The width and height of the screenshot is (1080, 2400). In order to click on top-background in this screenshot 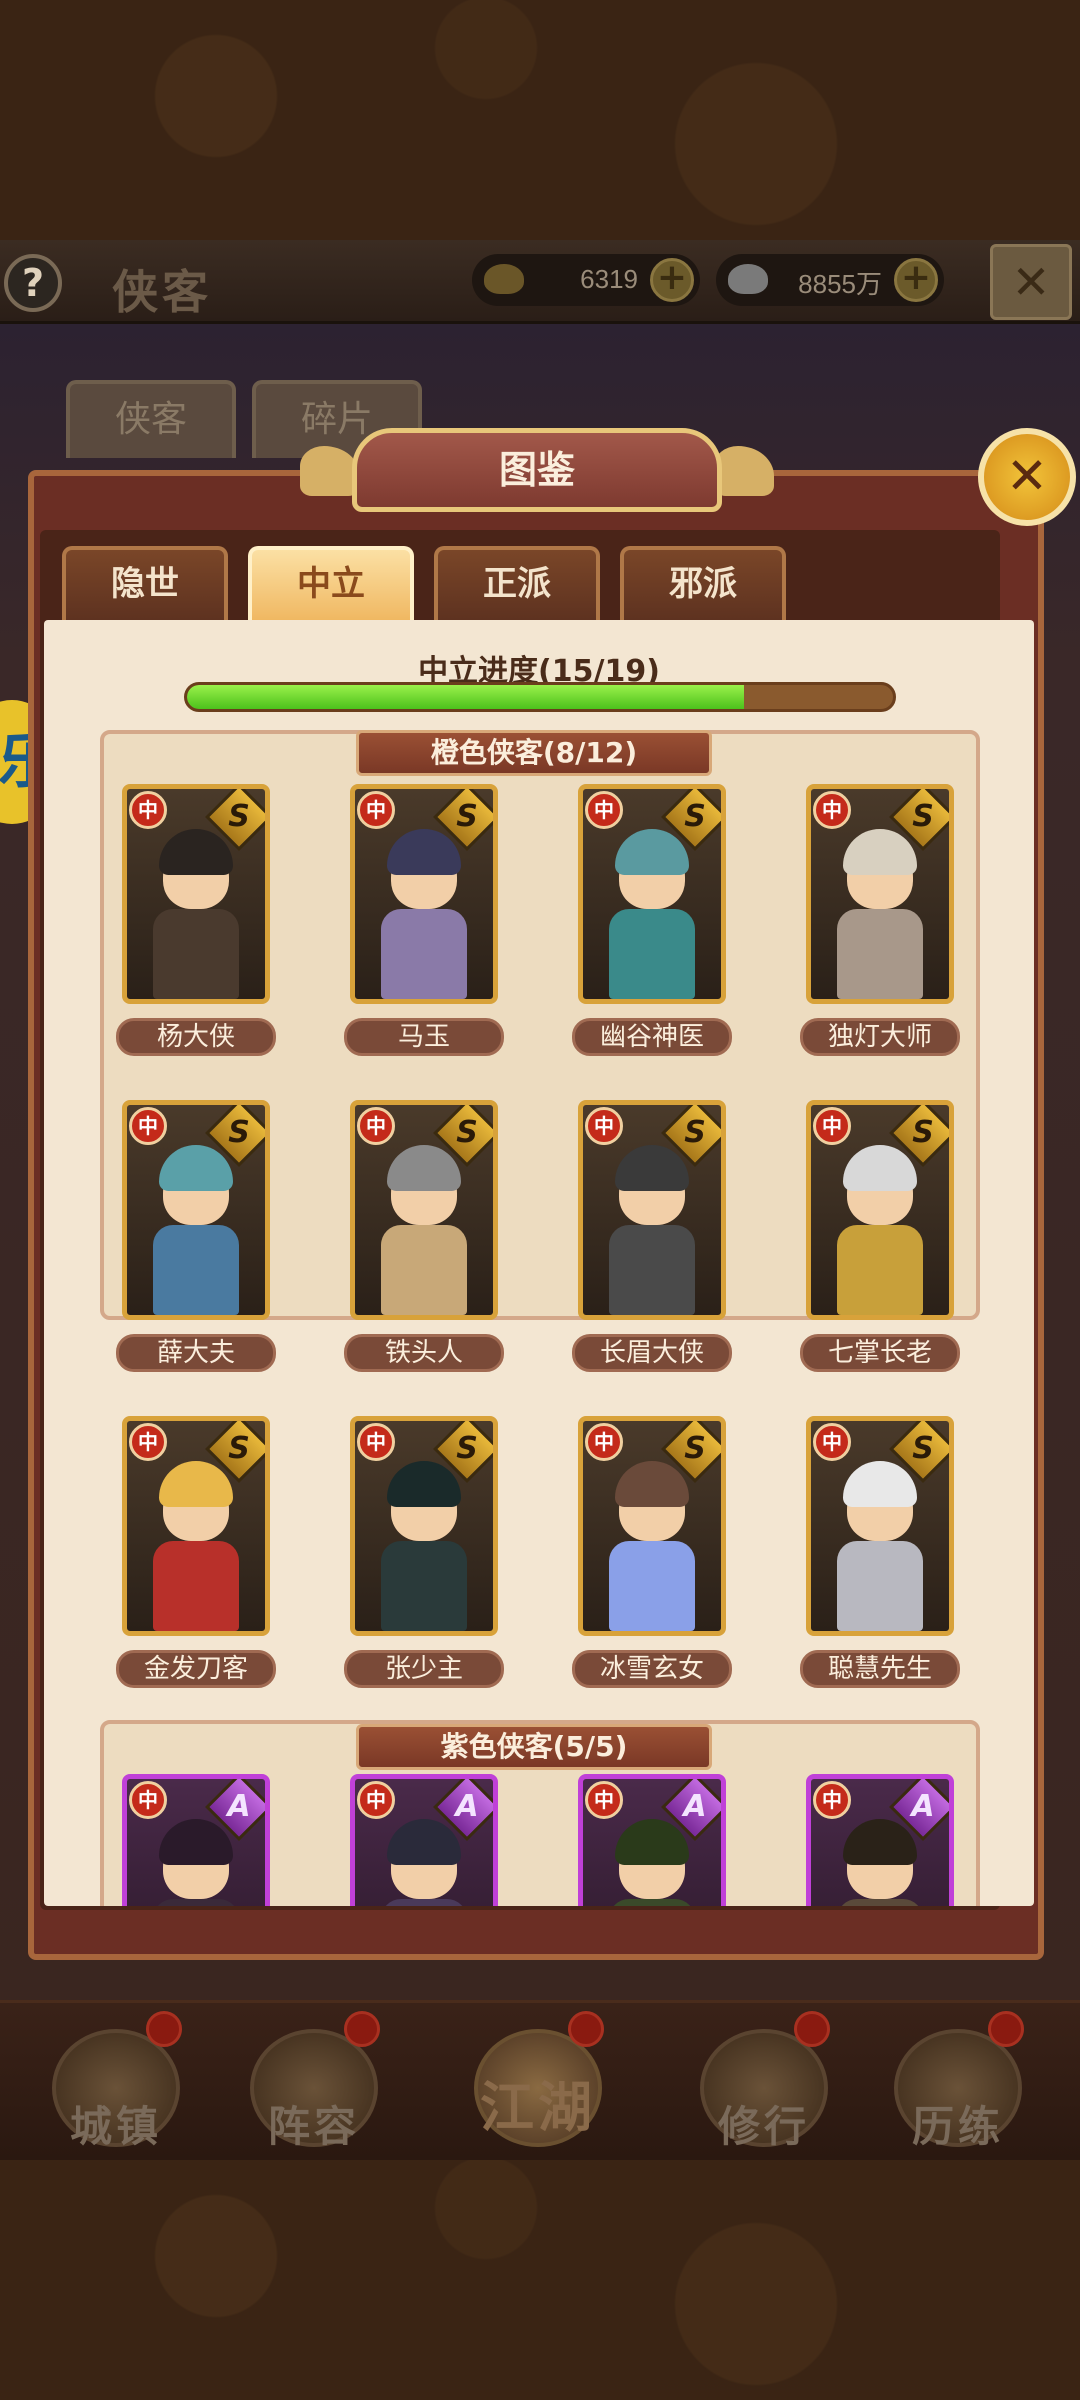, I will do `click(540, 120)`.